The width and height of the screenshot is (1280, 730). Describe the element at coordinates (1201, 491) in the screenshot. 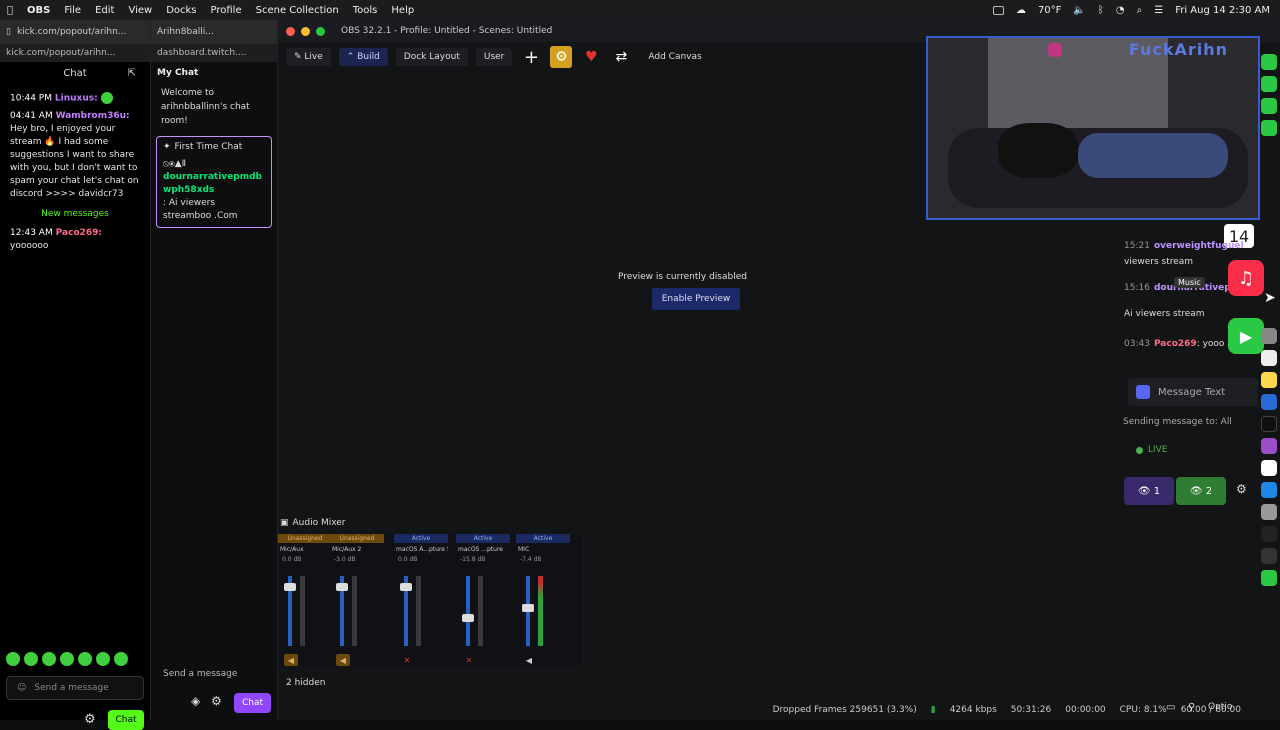

I see `viewer-count-green: 👁 2` at that location.